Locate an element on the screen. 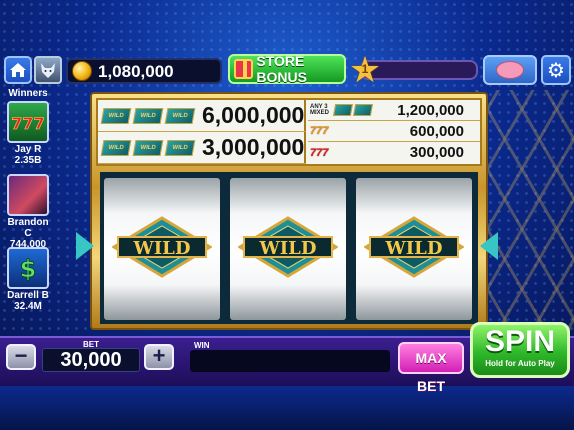 This screenshot has width=574, height=430. spin-subtitle: Hold for Auto Play is located at coordinates (520, 363).